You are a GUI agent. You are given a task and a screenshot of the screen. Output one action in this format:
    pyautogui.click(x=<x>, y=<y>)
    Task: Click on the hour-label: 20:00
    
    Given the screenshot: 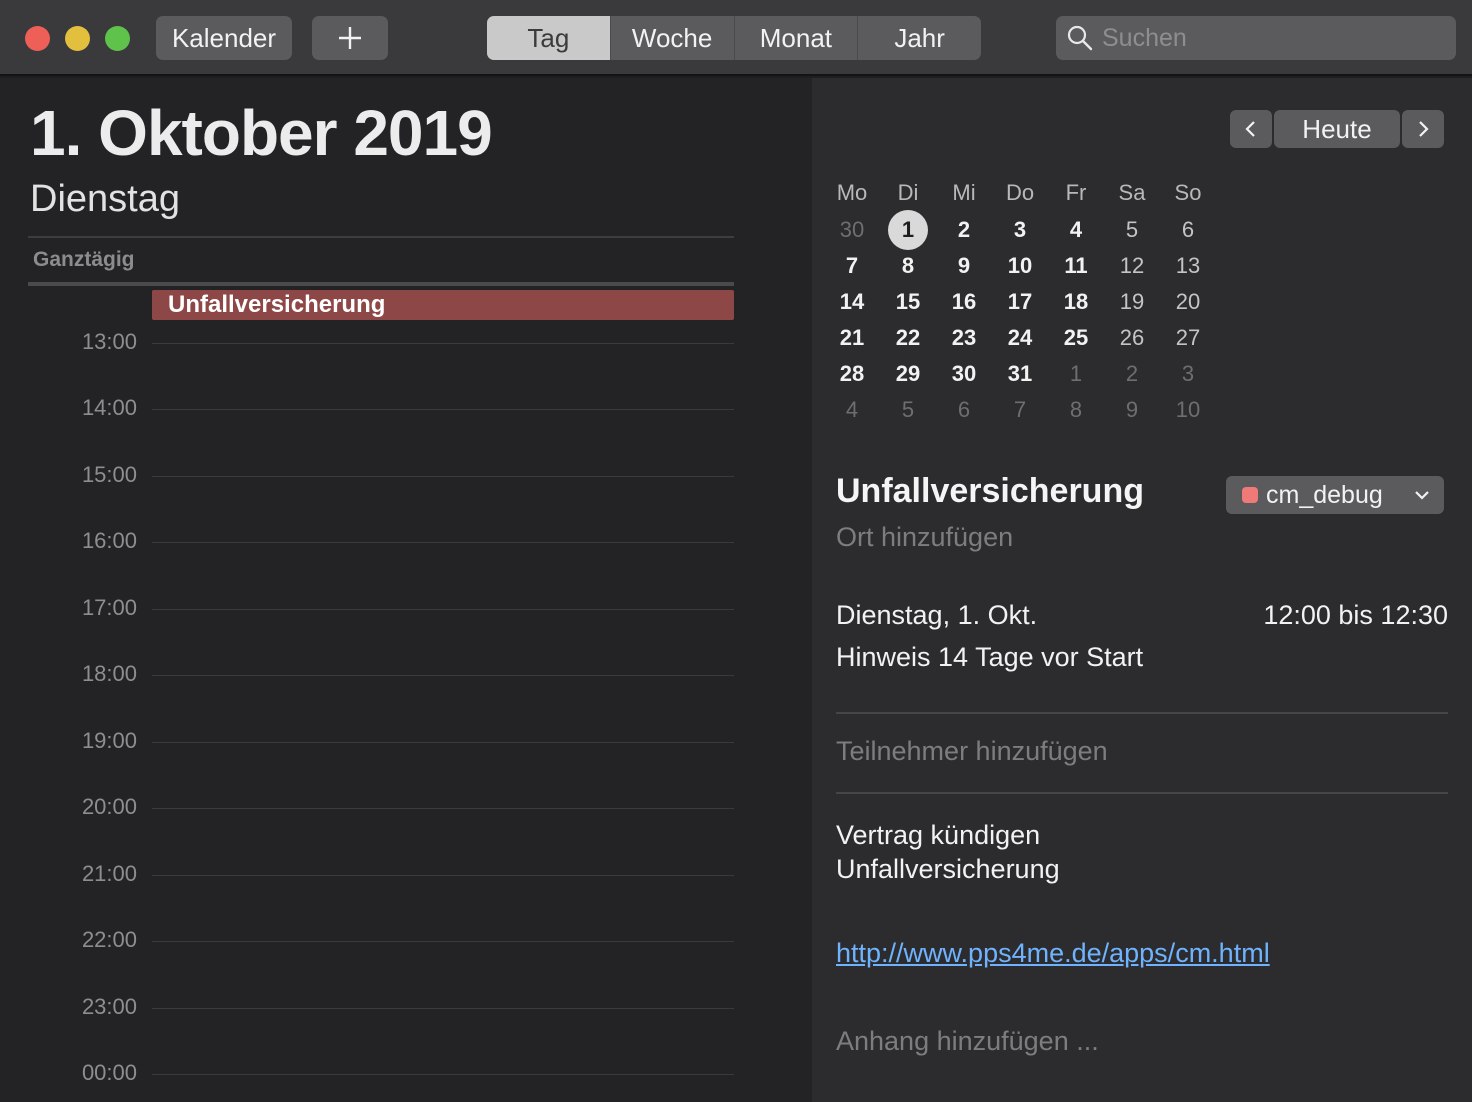 What is the action you would take?
    pyautogui.click(x=109, y=806)
    